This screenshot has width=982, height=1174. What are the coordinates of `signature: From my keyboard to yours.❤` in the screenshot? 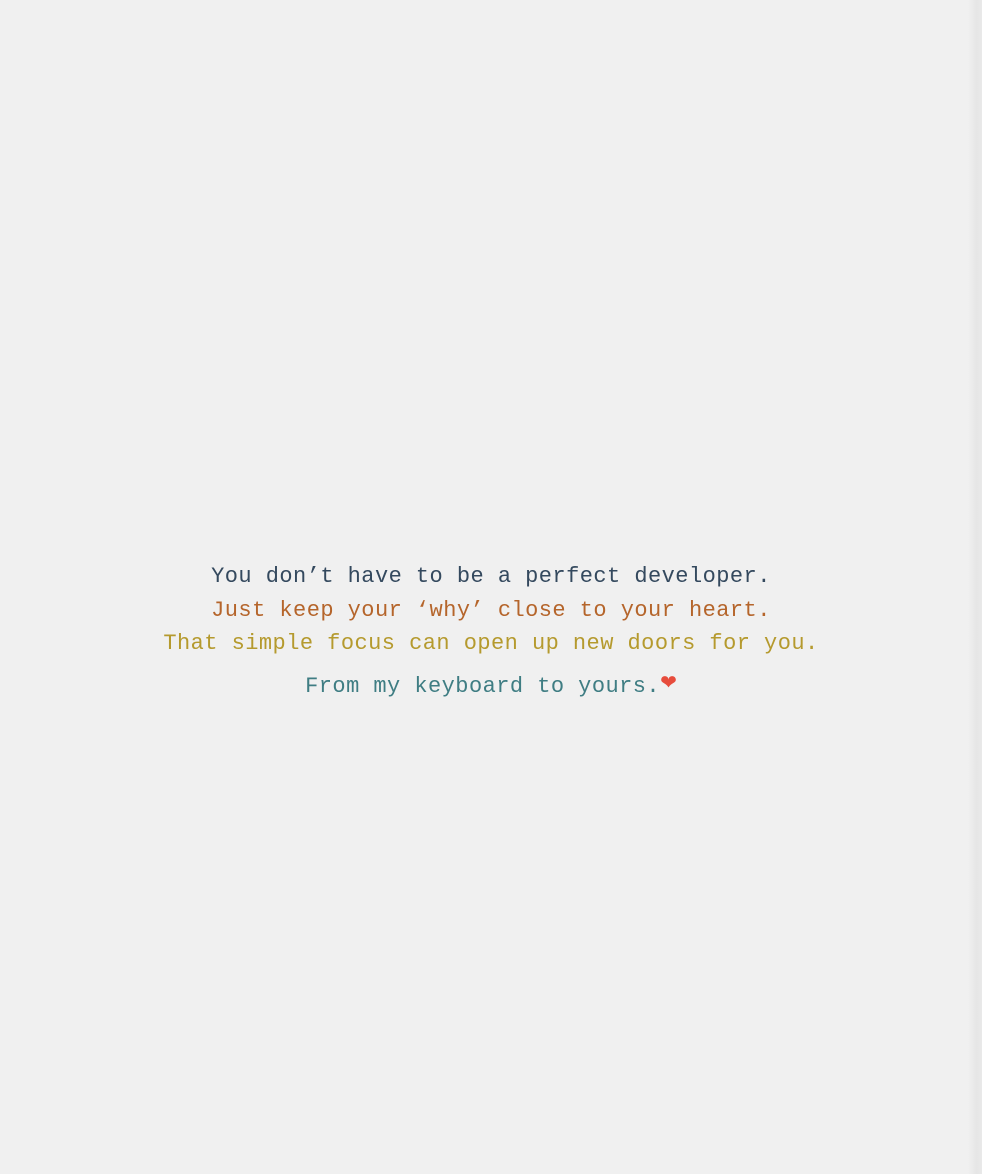 It's located at (491, 686).